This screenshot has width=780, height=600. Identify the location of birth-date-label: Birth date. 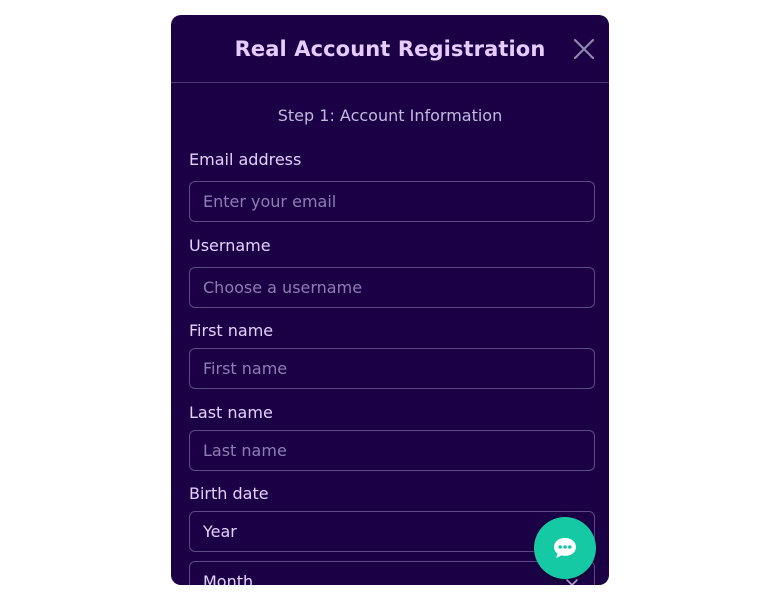
(229, 493).